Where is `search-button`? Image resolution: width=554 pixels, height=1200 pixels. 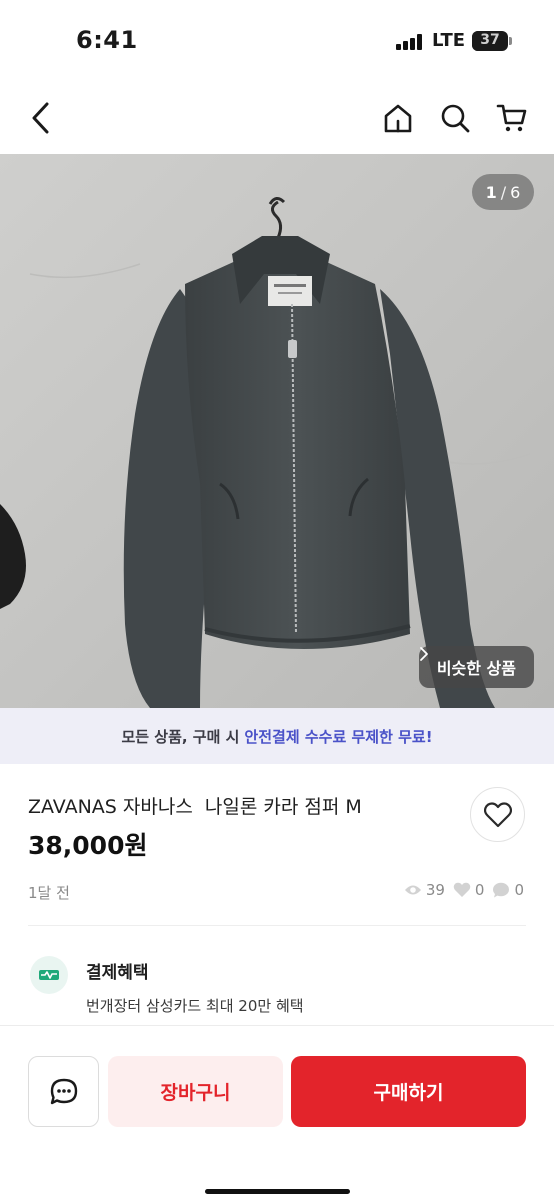
search-button is located at coordinates (455, 118).